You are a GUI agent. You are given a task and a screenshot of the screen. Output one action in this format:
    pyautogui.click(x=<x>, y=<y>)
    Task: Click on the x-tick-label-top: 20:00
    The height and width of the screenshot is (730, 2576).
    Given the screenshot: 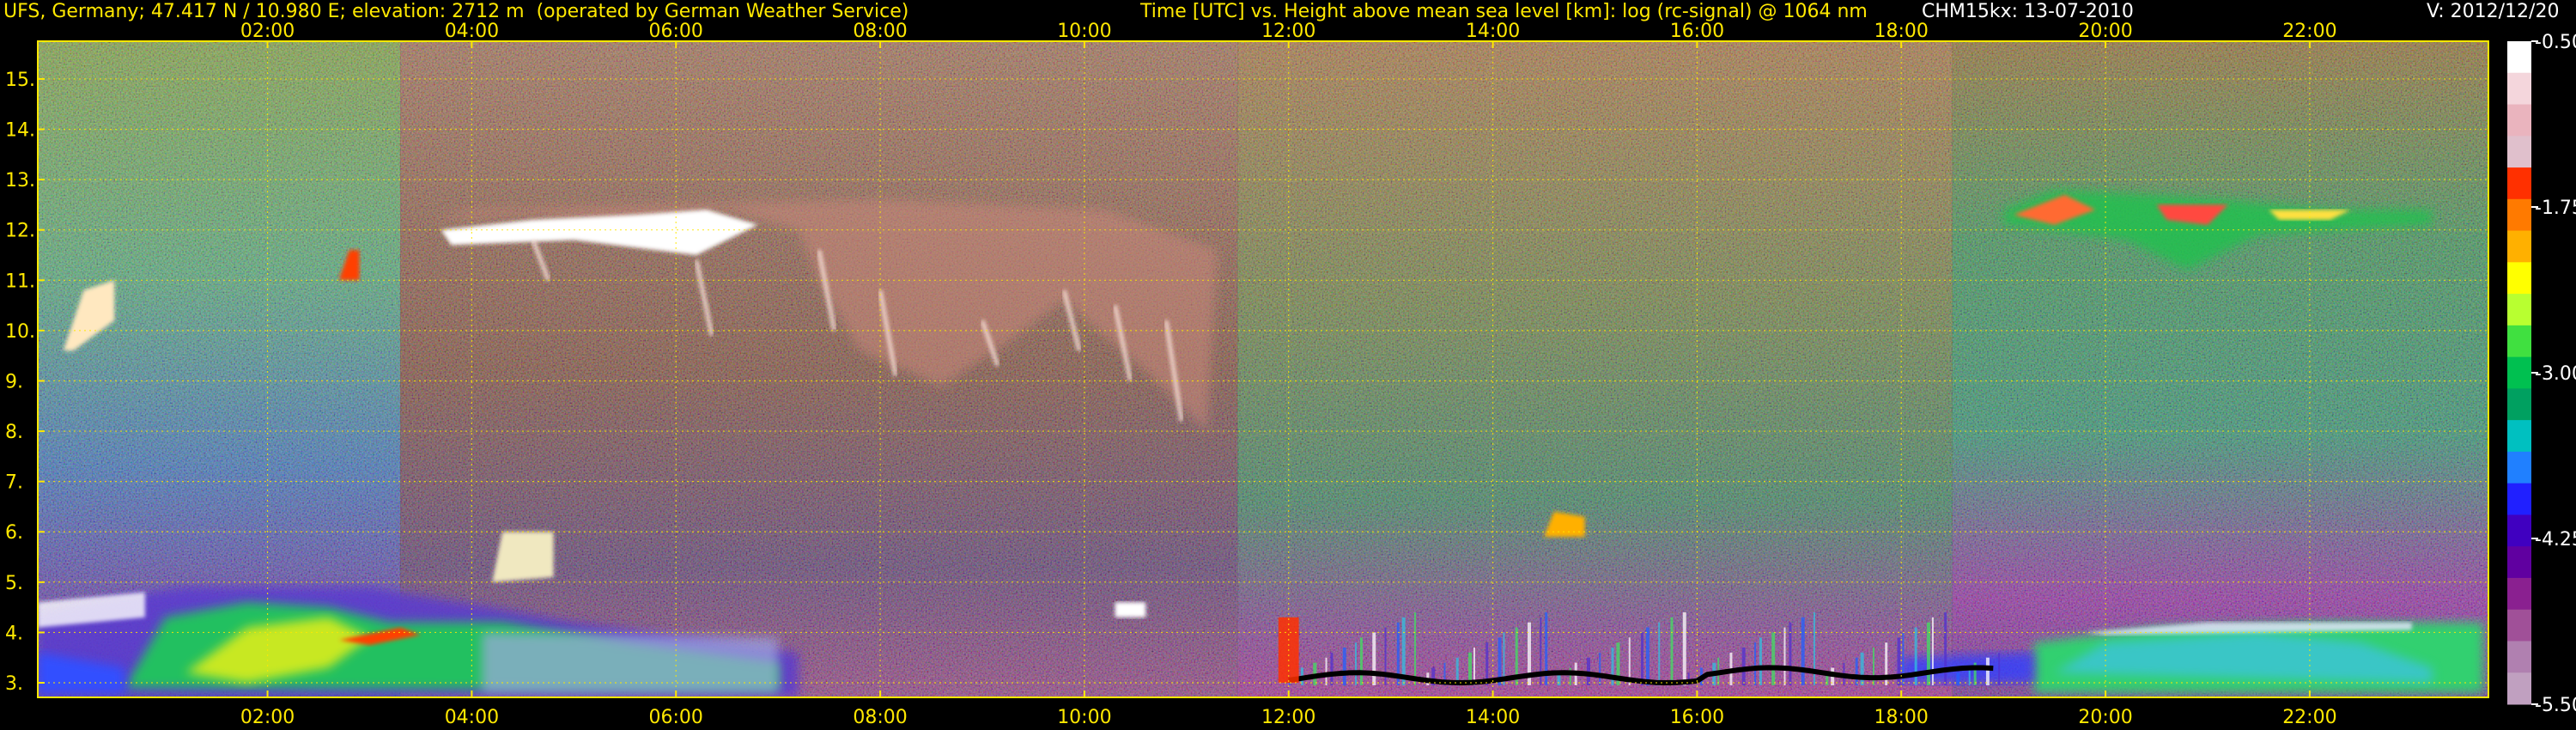 What is the action you would take?
    pyautogui.click(x=2105, y=31)
    